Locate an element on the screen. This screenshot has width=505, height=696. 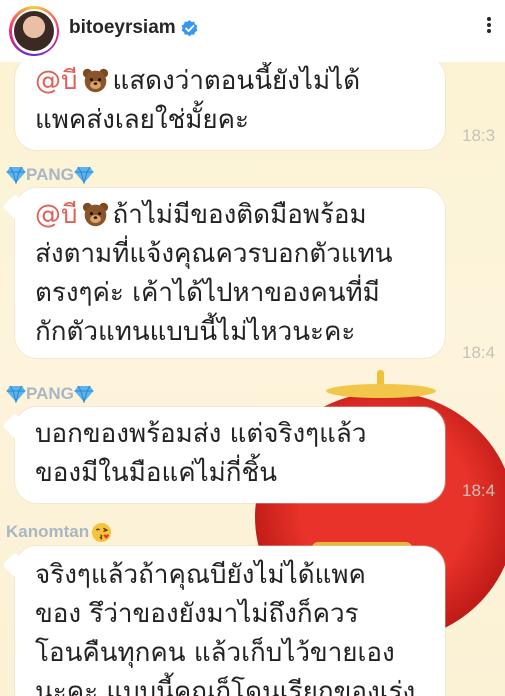
message-line: ของ รึว่าของยังมาไม่ถึงก็ควร is located at coordinates (197, 614).